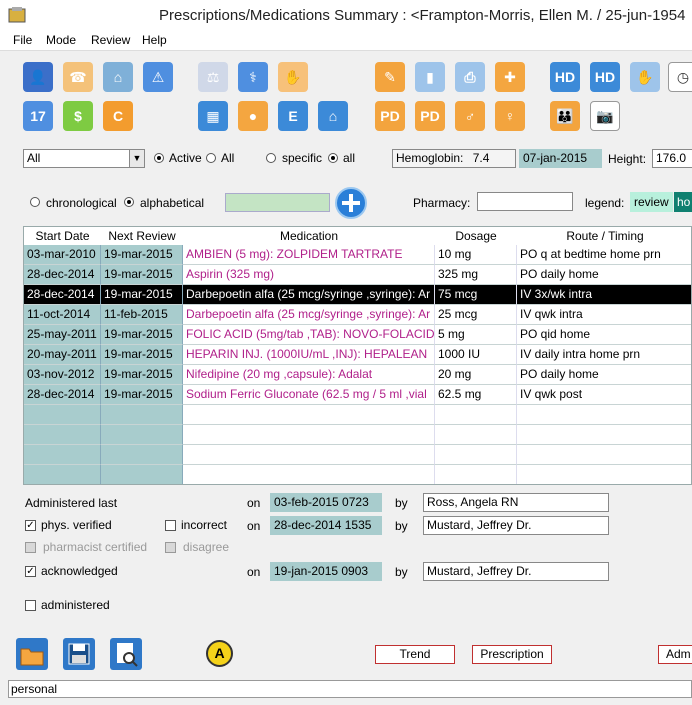 This screenshot has height=705, width=692. What do you see at coordinates (430, 116) in the screenshot?
I see `pd2-icon: PD` at bounding box center [430, 116].